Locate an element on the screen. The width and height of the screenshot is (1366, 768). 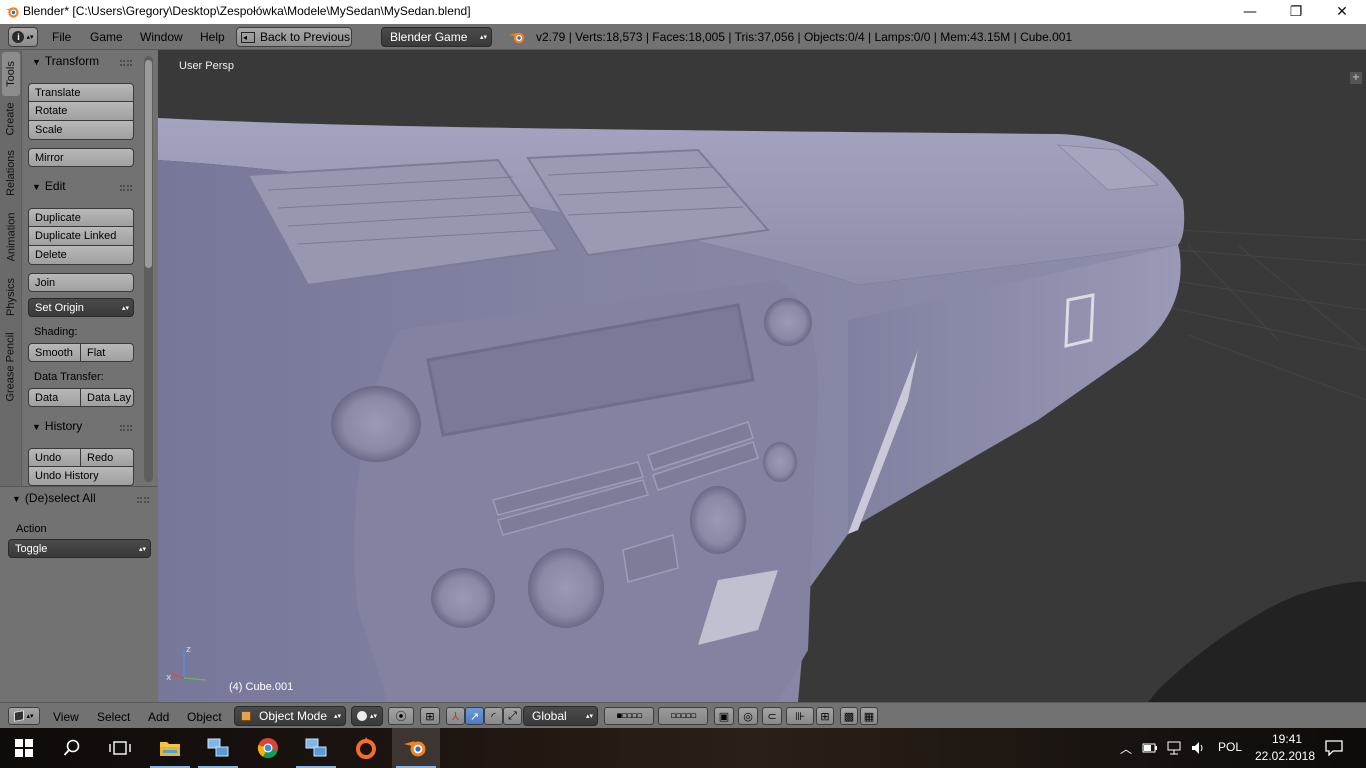
tab-relations: Relations is located at coordinates (11, 173).